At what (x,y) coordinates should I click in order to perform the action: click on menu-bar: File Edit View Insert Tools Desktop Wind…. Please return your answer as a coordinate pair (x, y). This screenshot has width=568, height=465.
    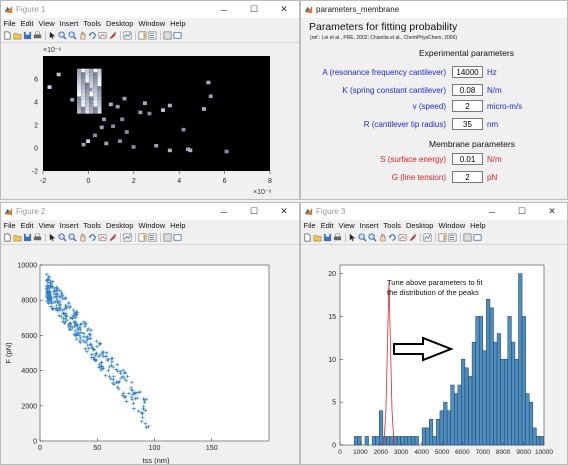
    Looking at the image, I should click on (150, 23).